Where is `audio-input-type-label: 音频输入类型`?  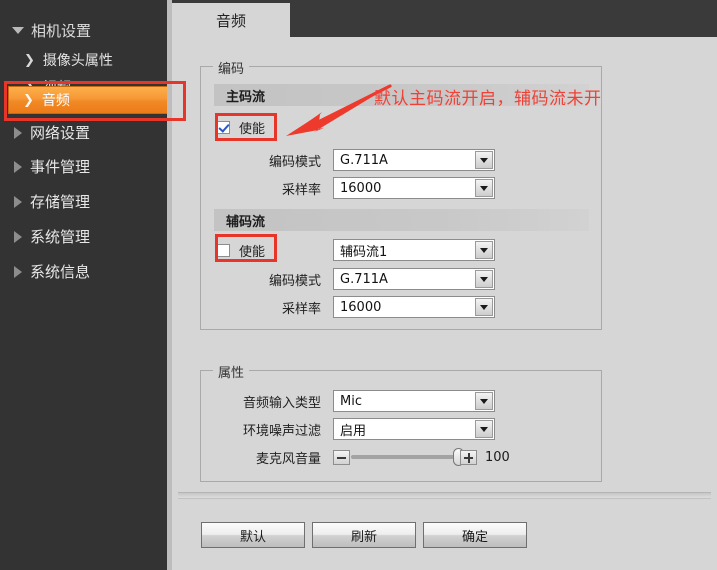 audio-input-type-label: 音频输入类型 is located at coordinates (281, 403).